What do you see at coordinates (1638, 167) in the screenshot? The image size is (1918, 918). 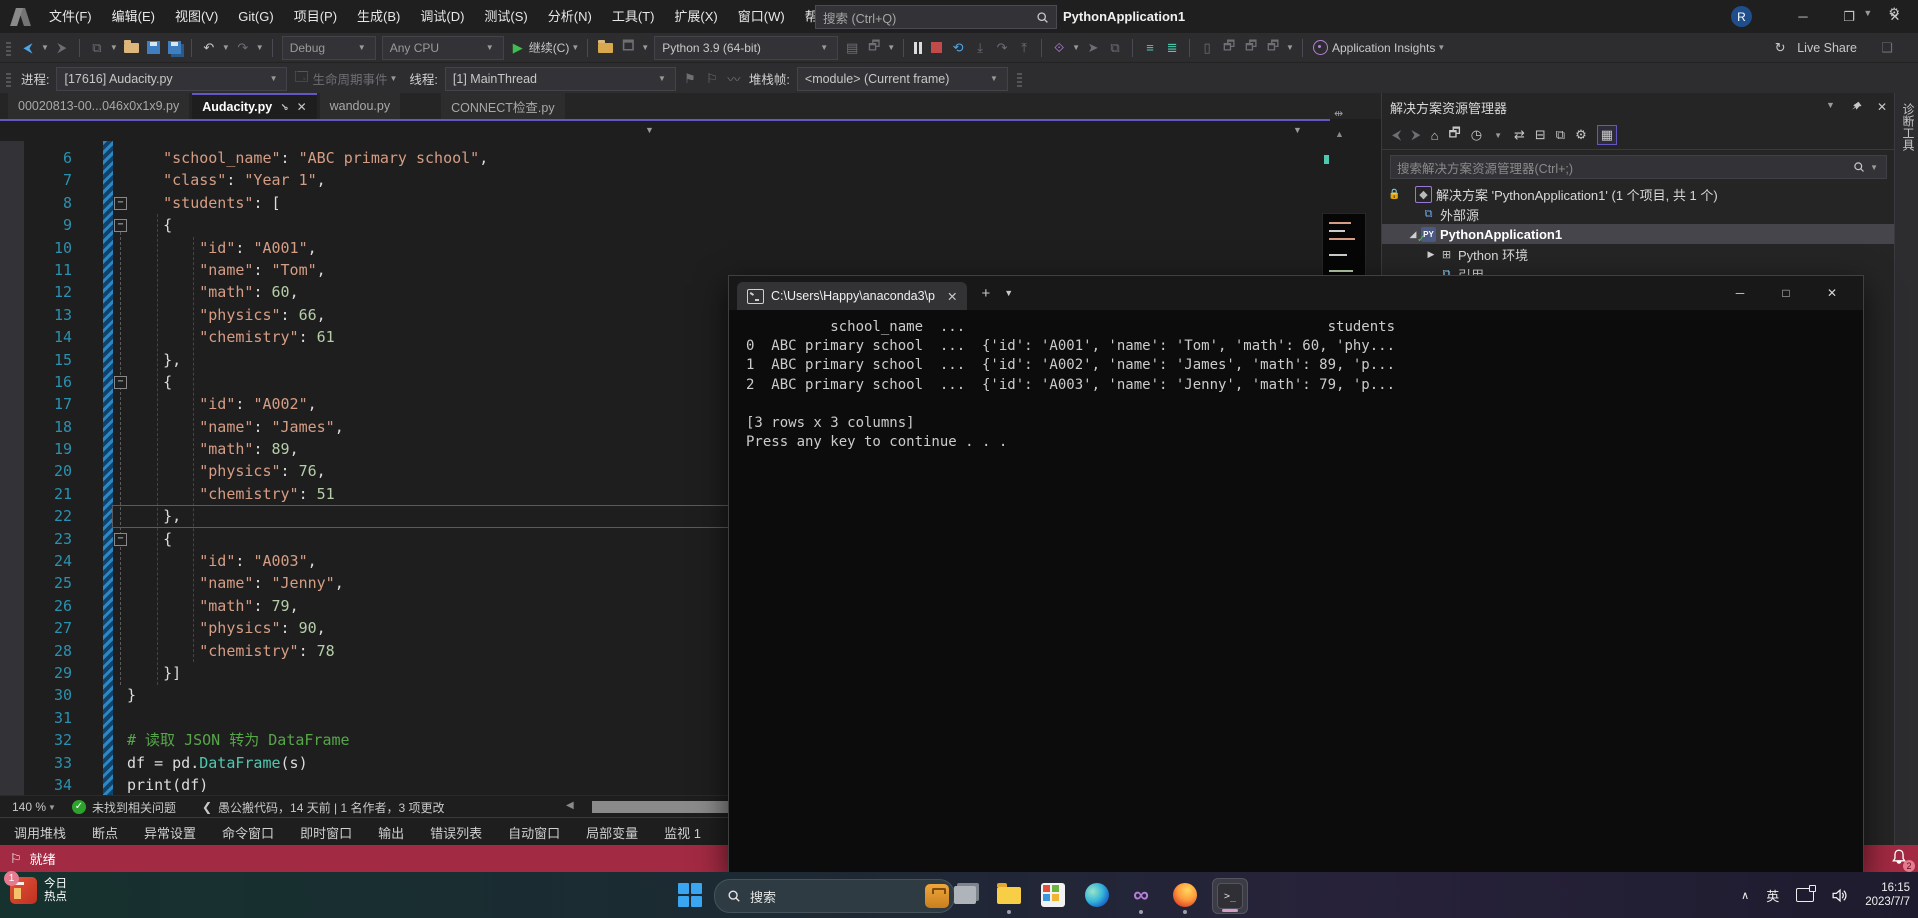 I see `solution-explorer-search-input: 搜索解决方案资源管理器(Ctrl+;) ▼` at bounding box center [1638, 167].